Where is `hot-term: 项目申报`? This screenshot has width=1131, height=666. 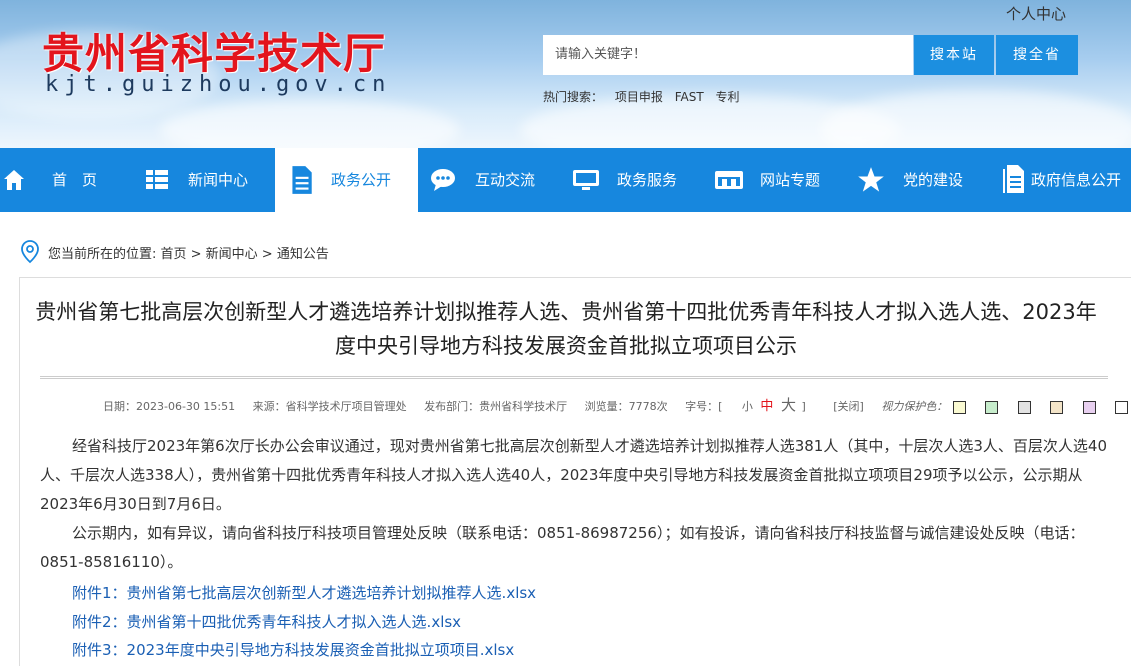
hot-term: 项目申报 is located at coordinates (639, 97).